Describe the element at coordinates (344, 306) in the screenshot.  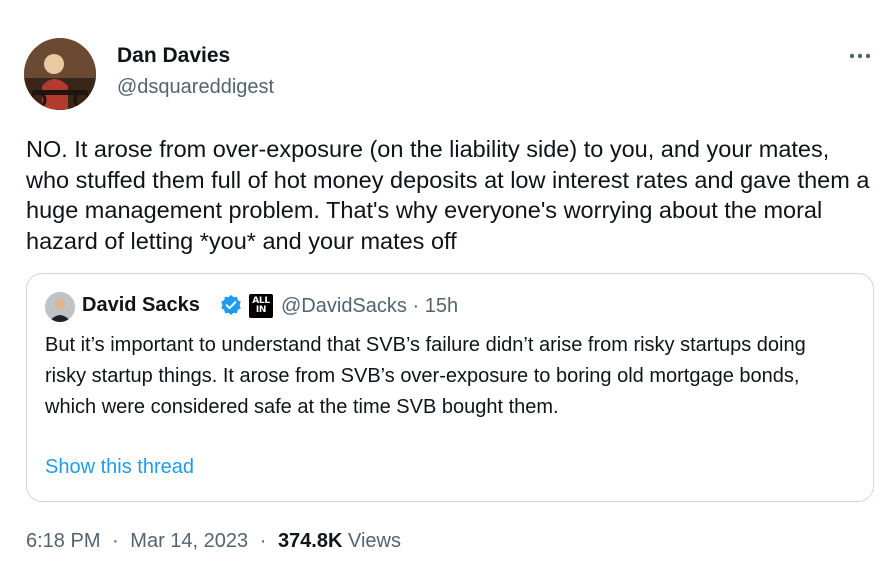
I see `quoted-author-handle: @DavidSacks` at that location.